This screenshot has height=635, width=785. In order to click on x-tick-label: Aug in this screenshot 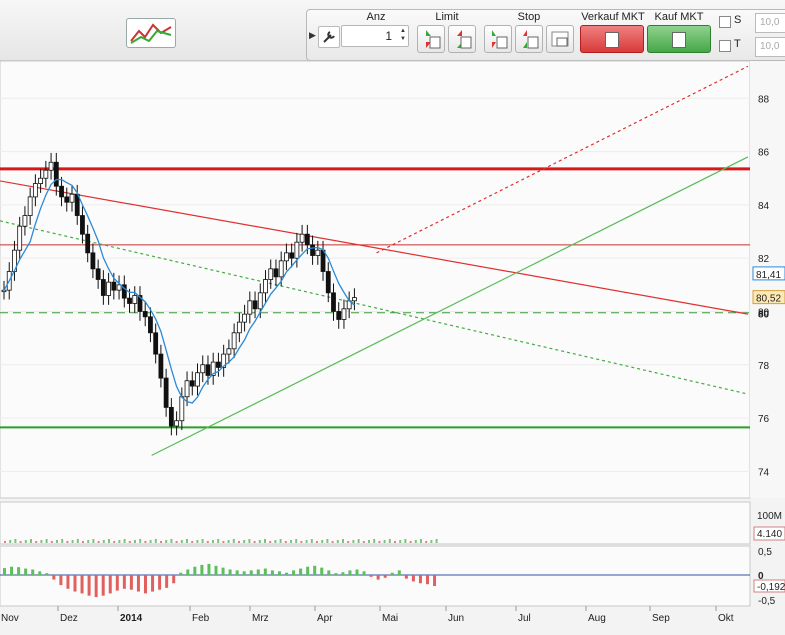, I will do `click(597, 618)`.